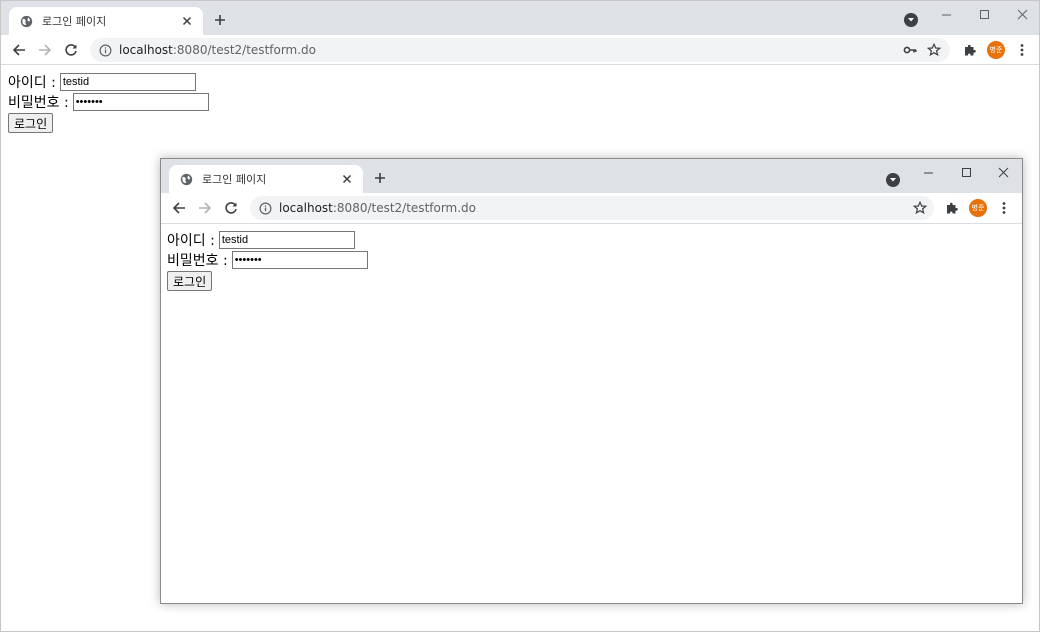  I want to click on browser-toolbar: localhost:8080/test2/testform.do 병준, so click(520, 50).